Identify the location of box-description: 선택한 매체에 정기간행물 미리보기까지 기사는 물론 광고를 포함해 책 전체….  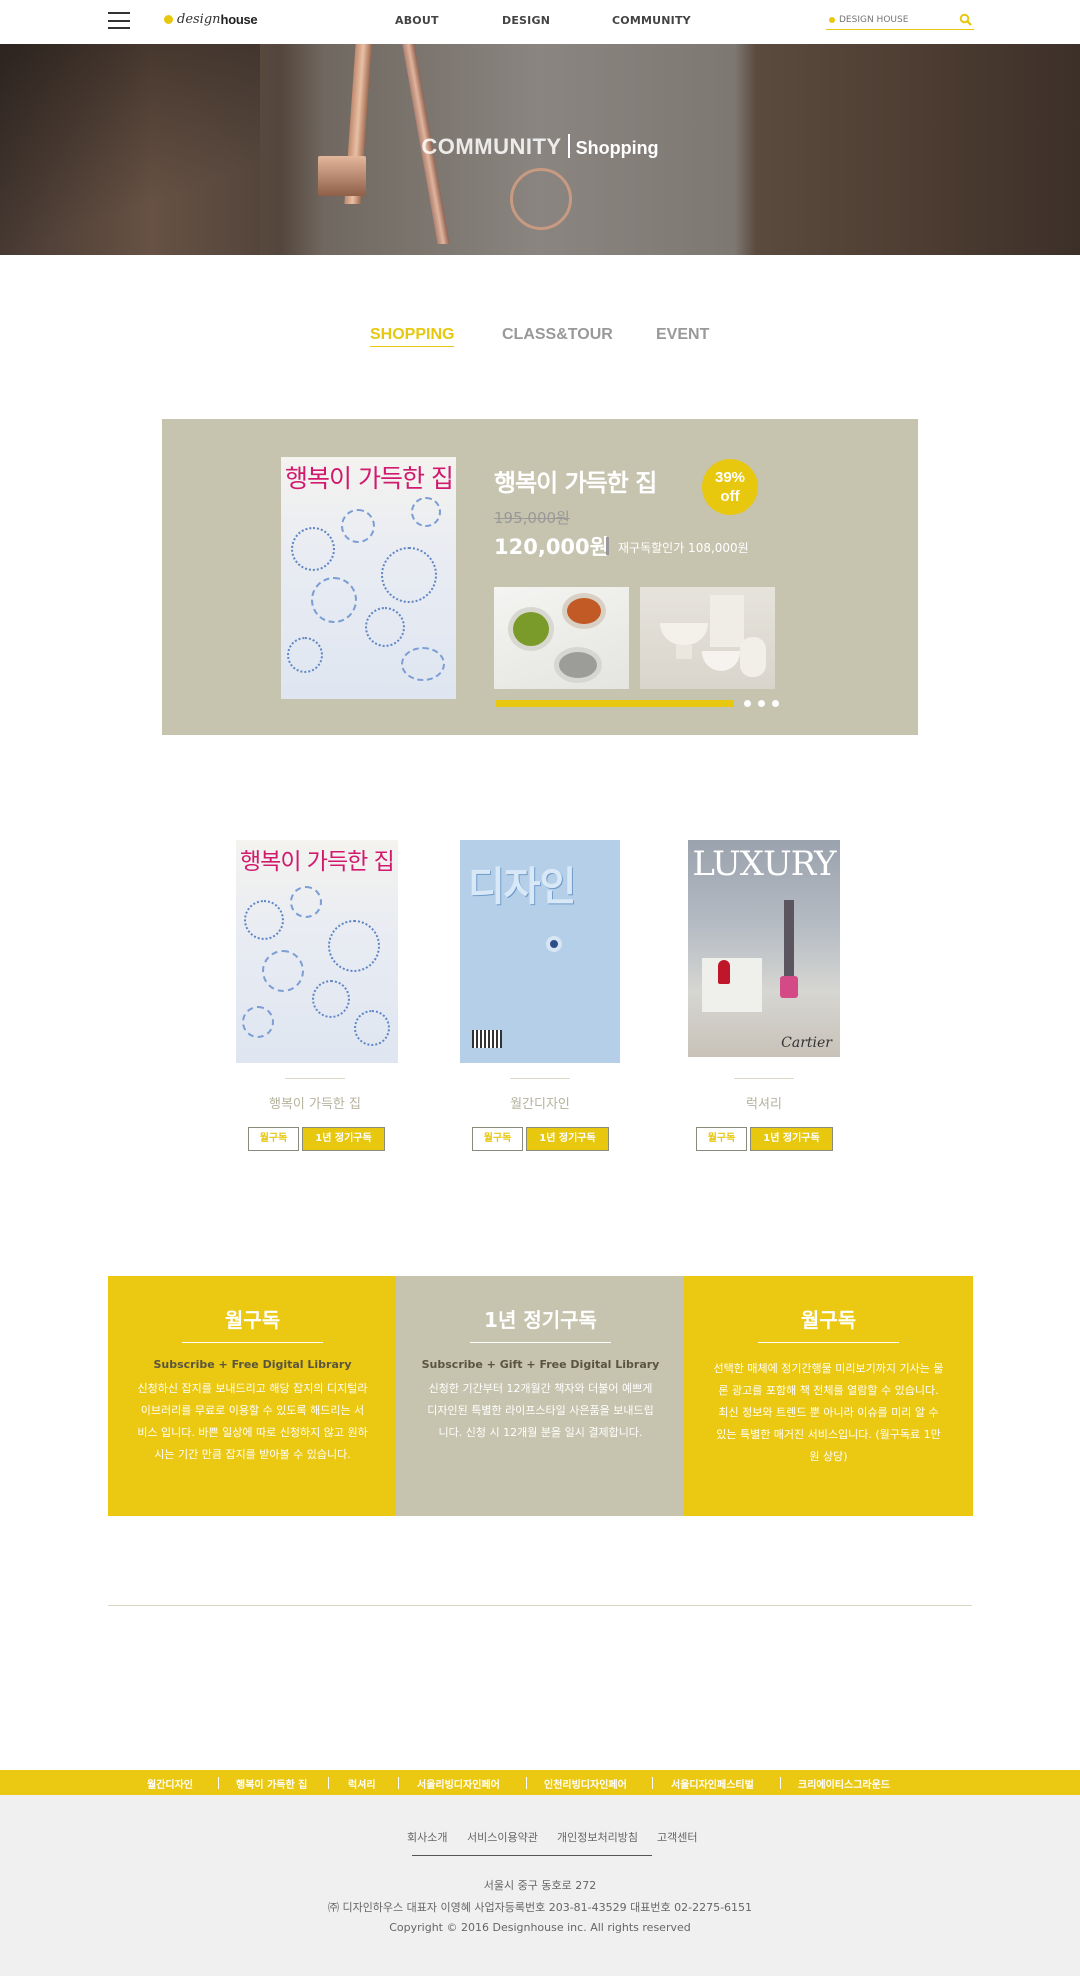
(828, 1412).